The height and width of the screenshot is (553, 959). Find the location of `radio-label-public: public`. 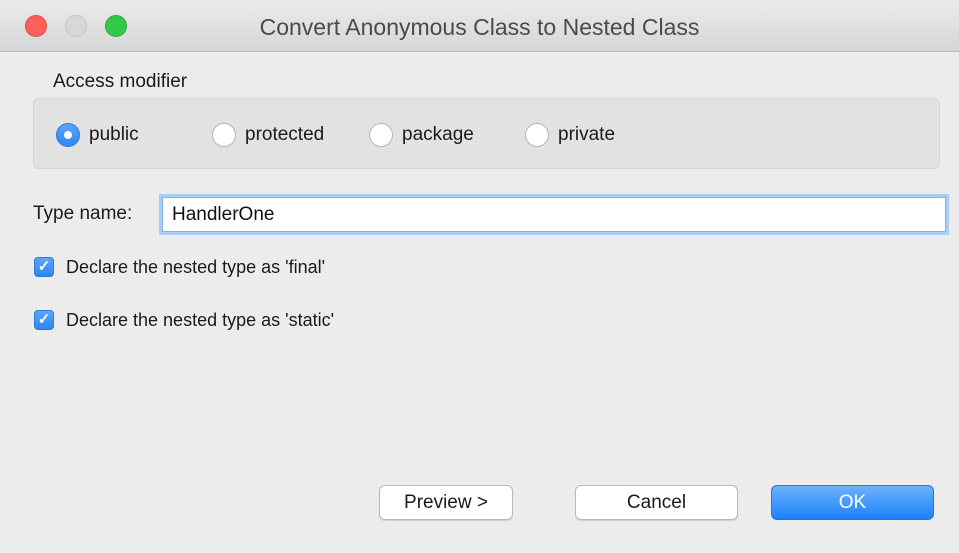

radio-label-public: public is located at coordinates (114, 134).